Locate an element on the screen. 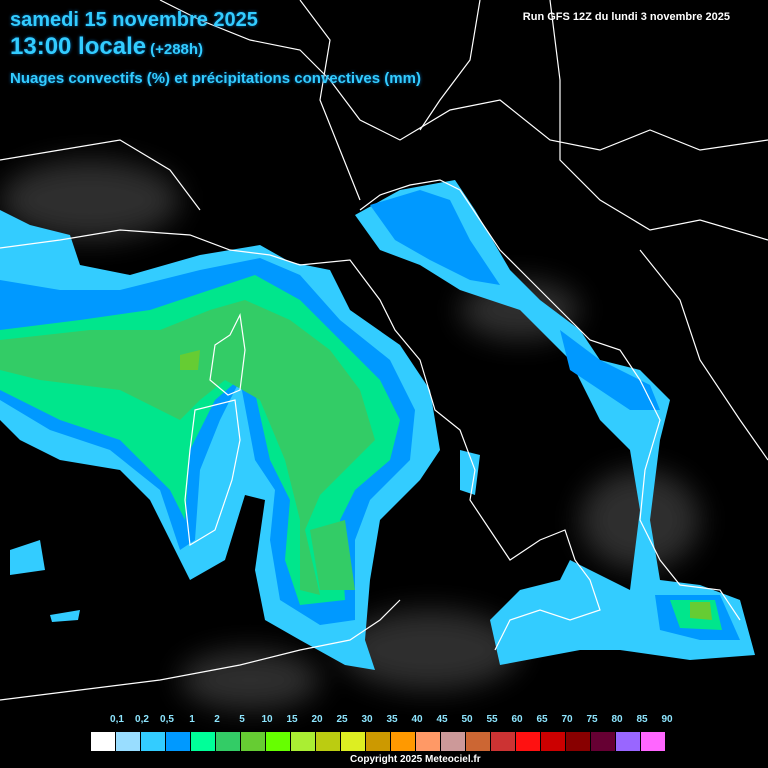  local-time: 13:00 locale is located at coordinates (78, 46).